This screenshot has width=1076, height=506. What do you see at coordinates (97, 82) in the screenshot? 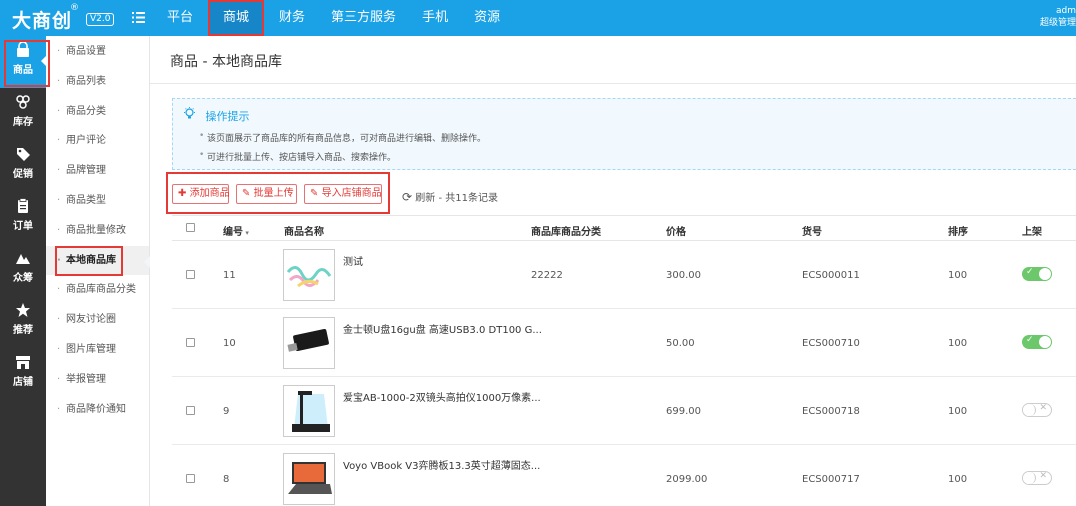
I see `subnav-item-goods-list: 商品列表` at bounding box center [97, 82].